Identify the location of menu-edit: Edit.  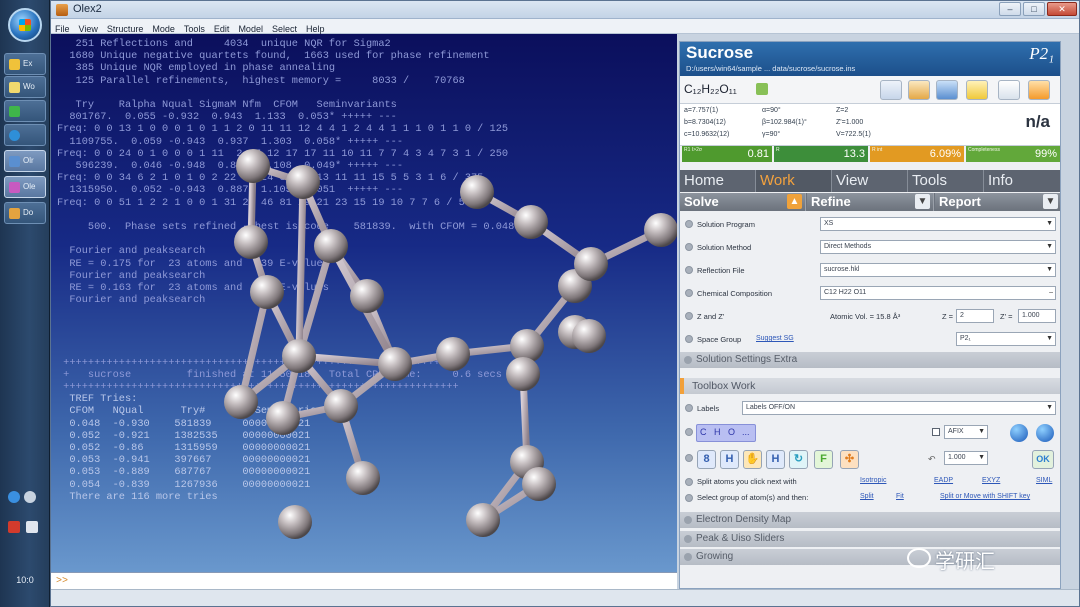
(222, 28).